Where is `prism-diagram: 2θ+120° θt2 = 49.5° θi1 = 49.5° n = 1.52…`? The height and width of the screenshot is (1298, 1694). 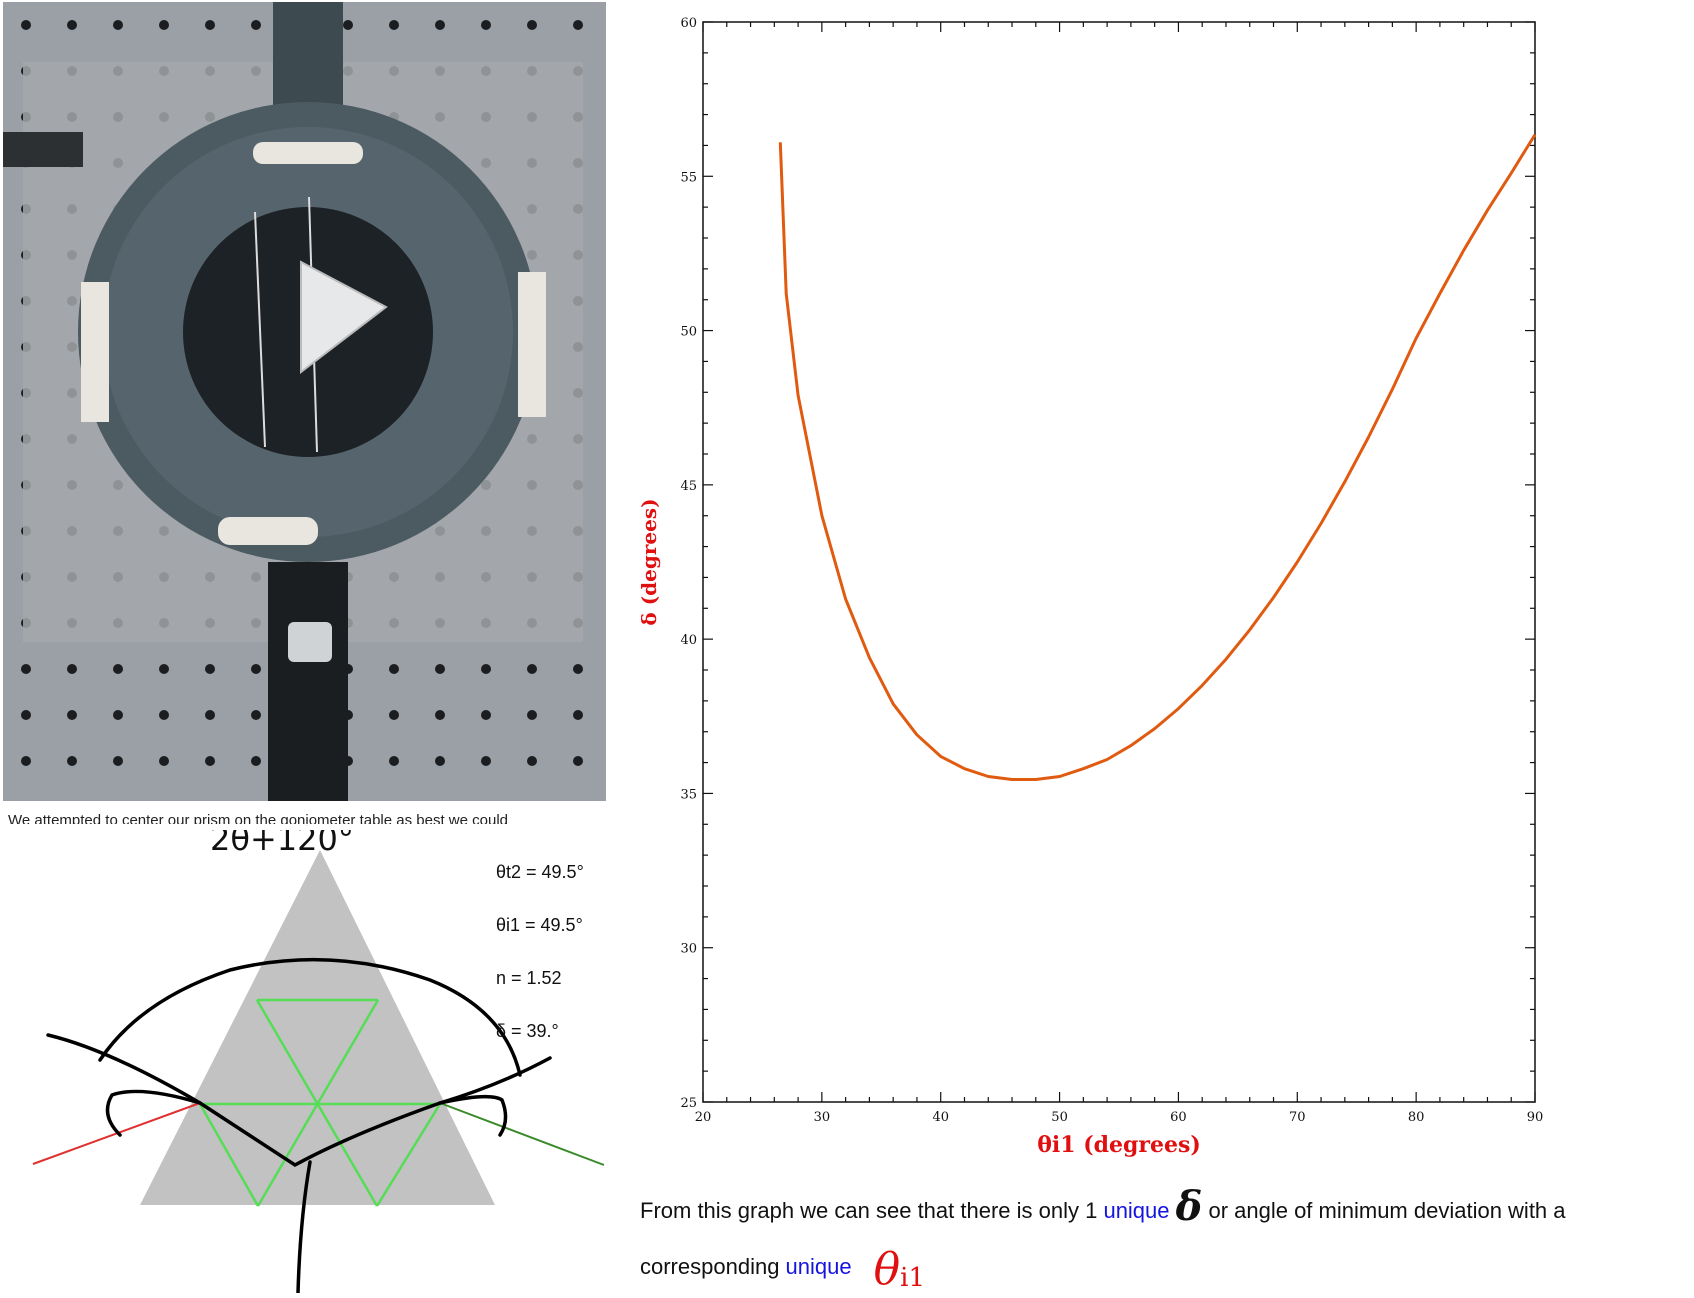
prism-diagram: 2θ+120° θt2 = 49.5° θi1 = 49.5° n = 1.52… is located at coordinates (315, 1057).